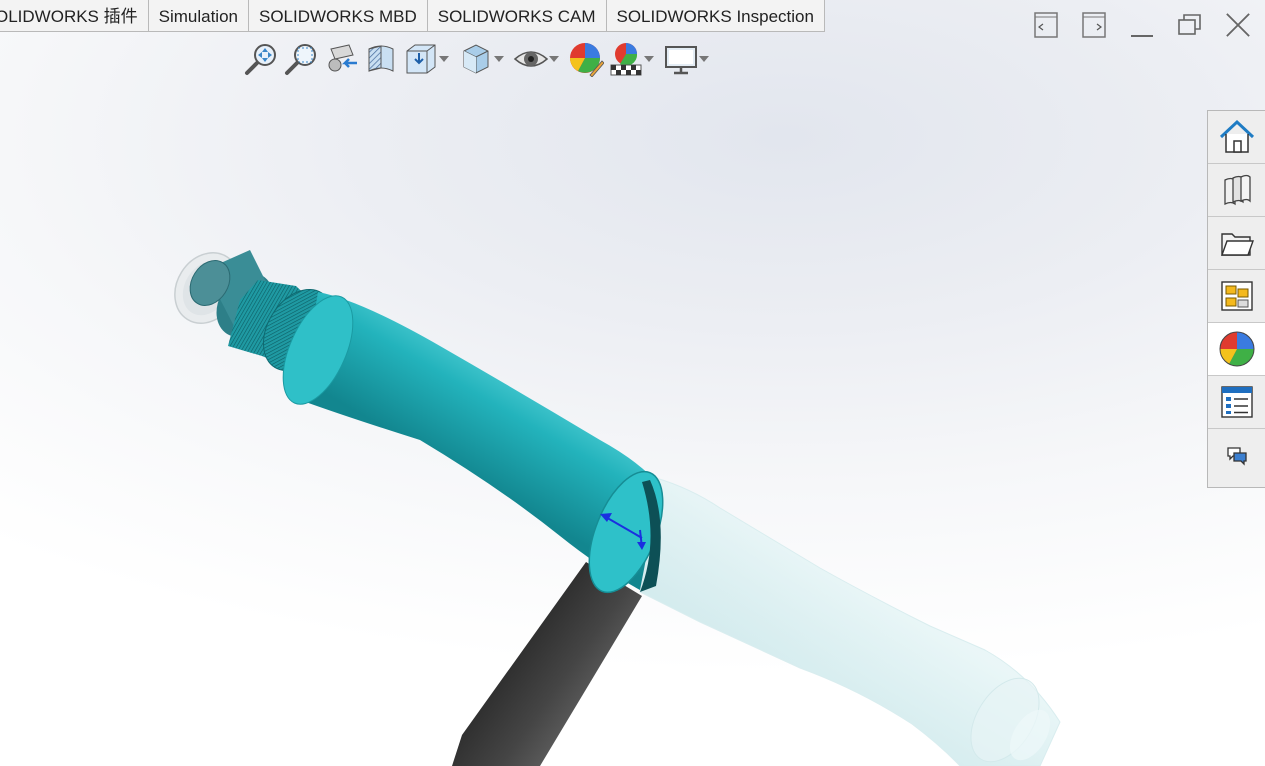 This screenshot has width=1265, height=766. What do you see at coordinates (649, 59) in the screenshot?
I see `apply-scene-dropdown-icon` at bounding box center [649, 59].